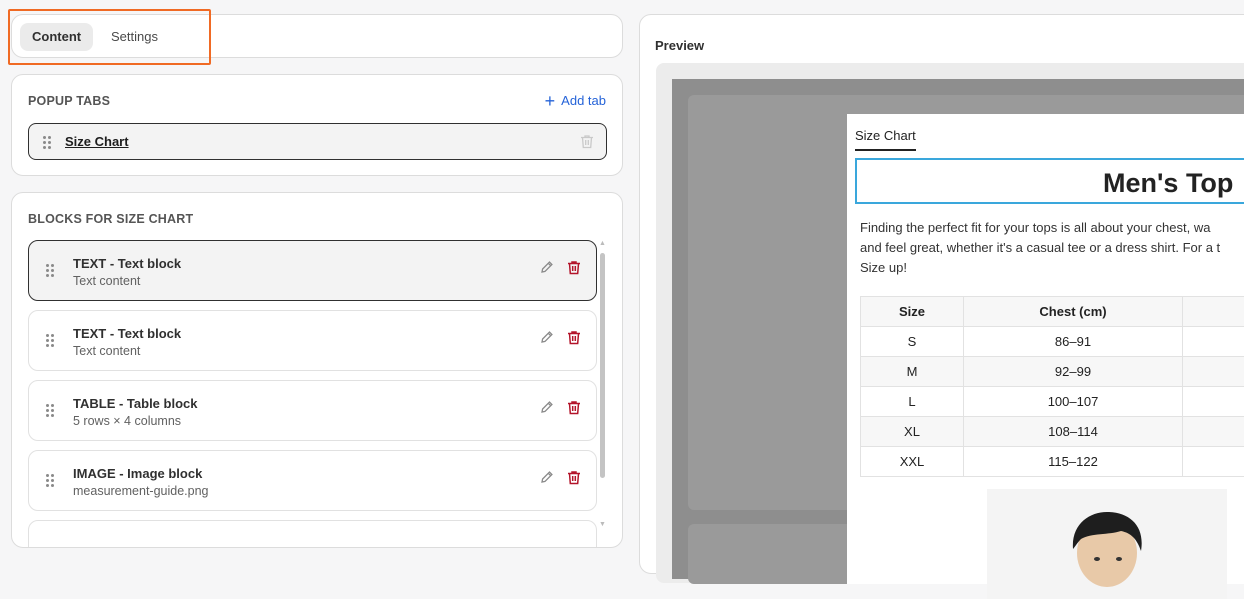 This screenshot has width=1244, height=599. What do you see at coordinates (312, 534) in the screenshot?
I see `block-item-partial` at bounding box center [312, 534].